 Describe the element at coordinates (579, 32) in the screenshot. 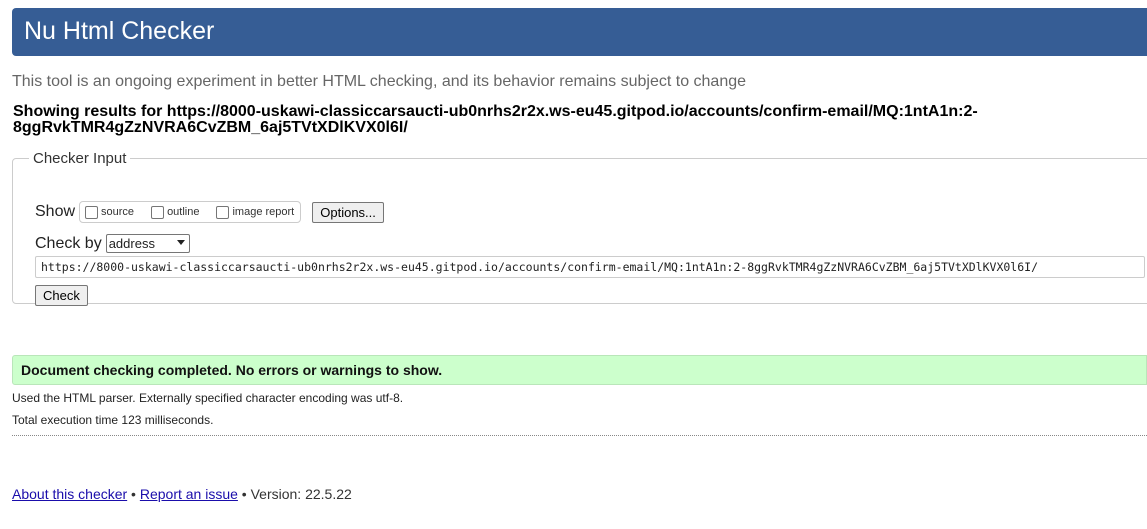

I see `app-header: Nu Html Checker` at that location.